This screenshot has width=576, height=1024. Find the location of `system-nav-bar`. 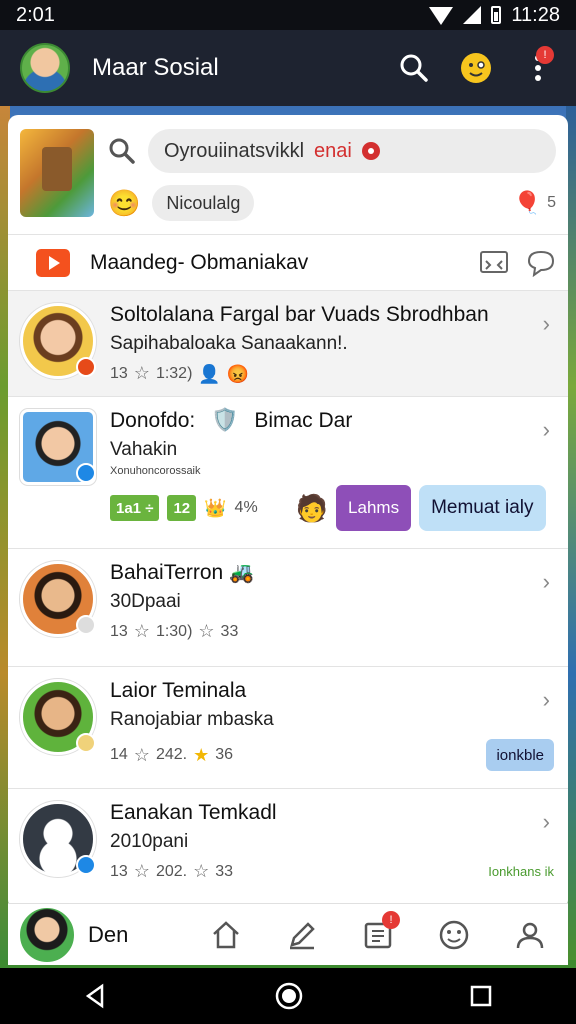

system-nav-bar is located at coordinates (288, 996).